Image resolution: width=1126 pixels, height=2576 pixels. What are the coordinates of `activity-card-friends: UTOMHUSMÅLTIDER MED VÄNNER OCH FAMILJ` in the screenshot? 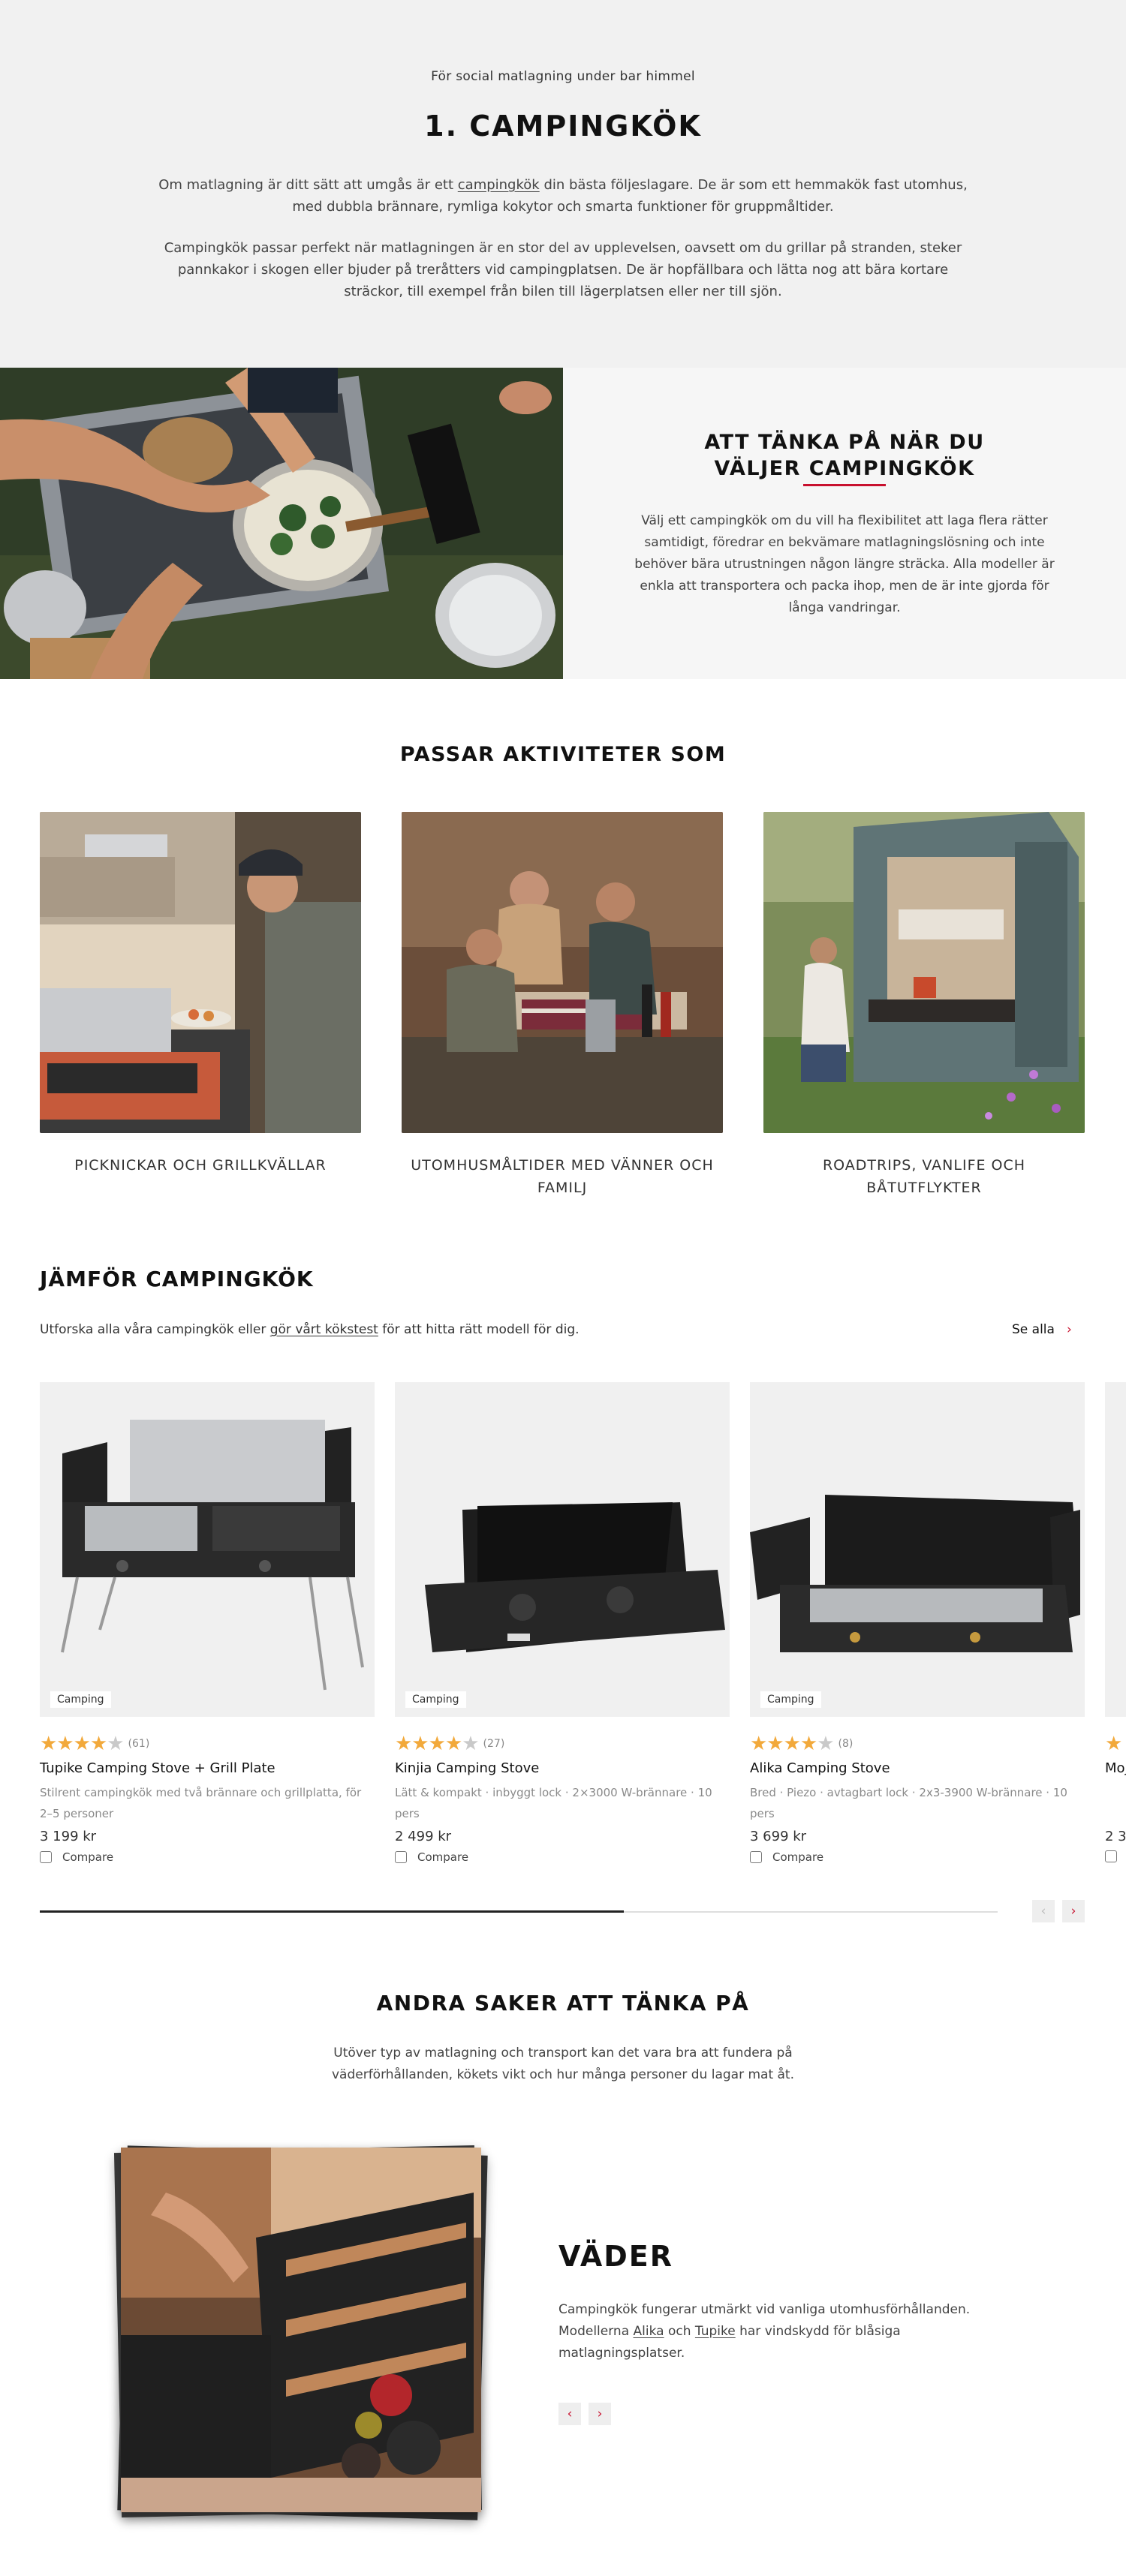 It's located at (562, 1005).